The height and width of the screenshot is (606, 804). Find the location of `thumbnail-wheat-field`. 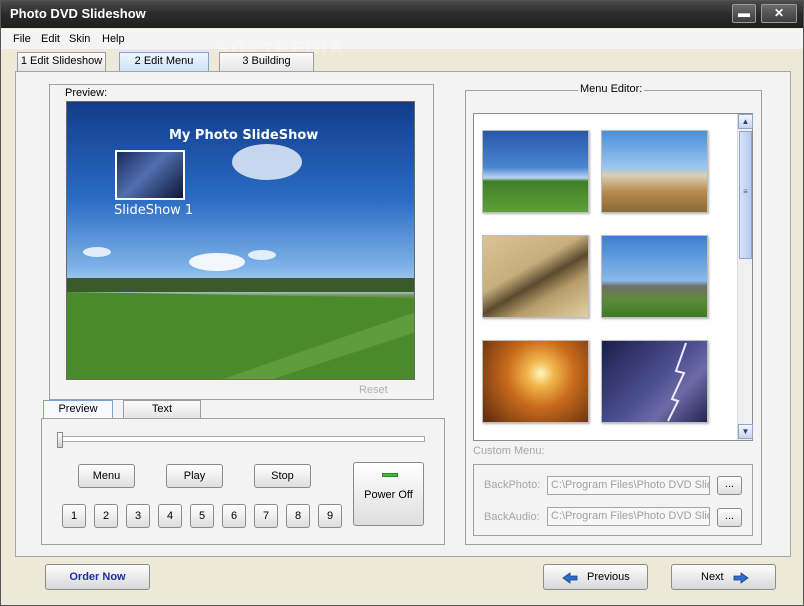

thumbnail-wheat-field is located at coordinates (654, 171).